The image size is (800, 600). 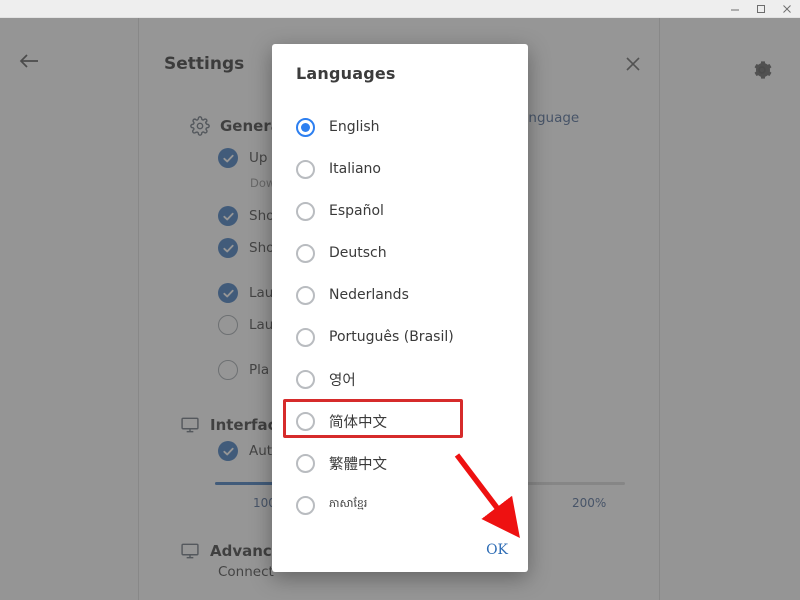 I want to click on minimize-icon, so click(x=735, y=9).